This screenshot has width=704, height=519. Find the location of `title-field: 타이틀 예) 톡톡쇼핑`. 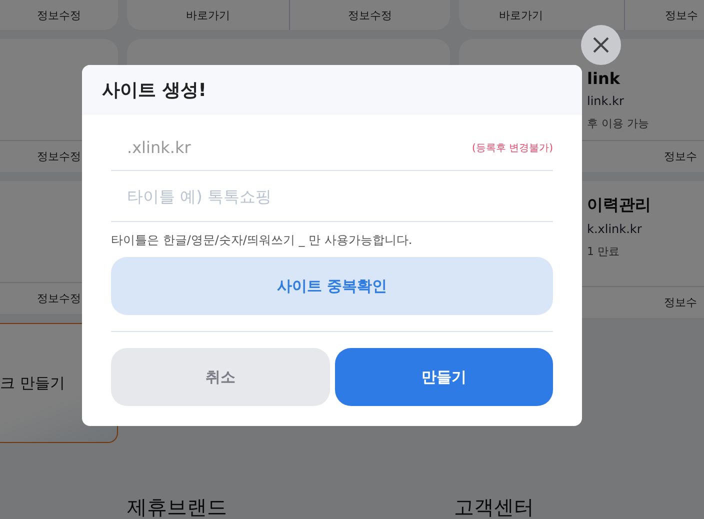

title-field: 타이틀 예) 톡톡쇼핑 is located at coordinates (340, 196).